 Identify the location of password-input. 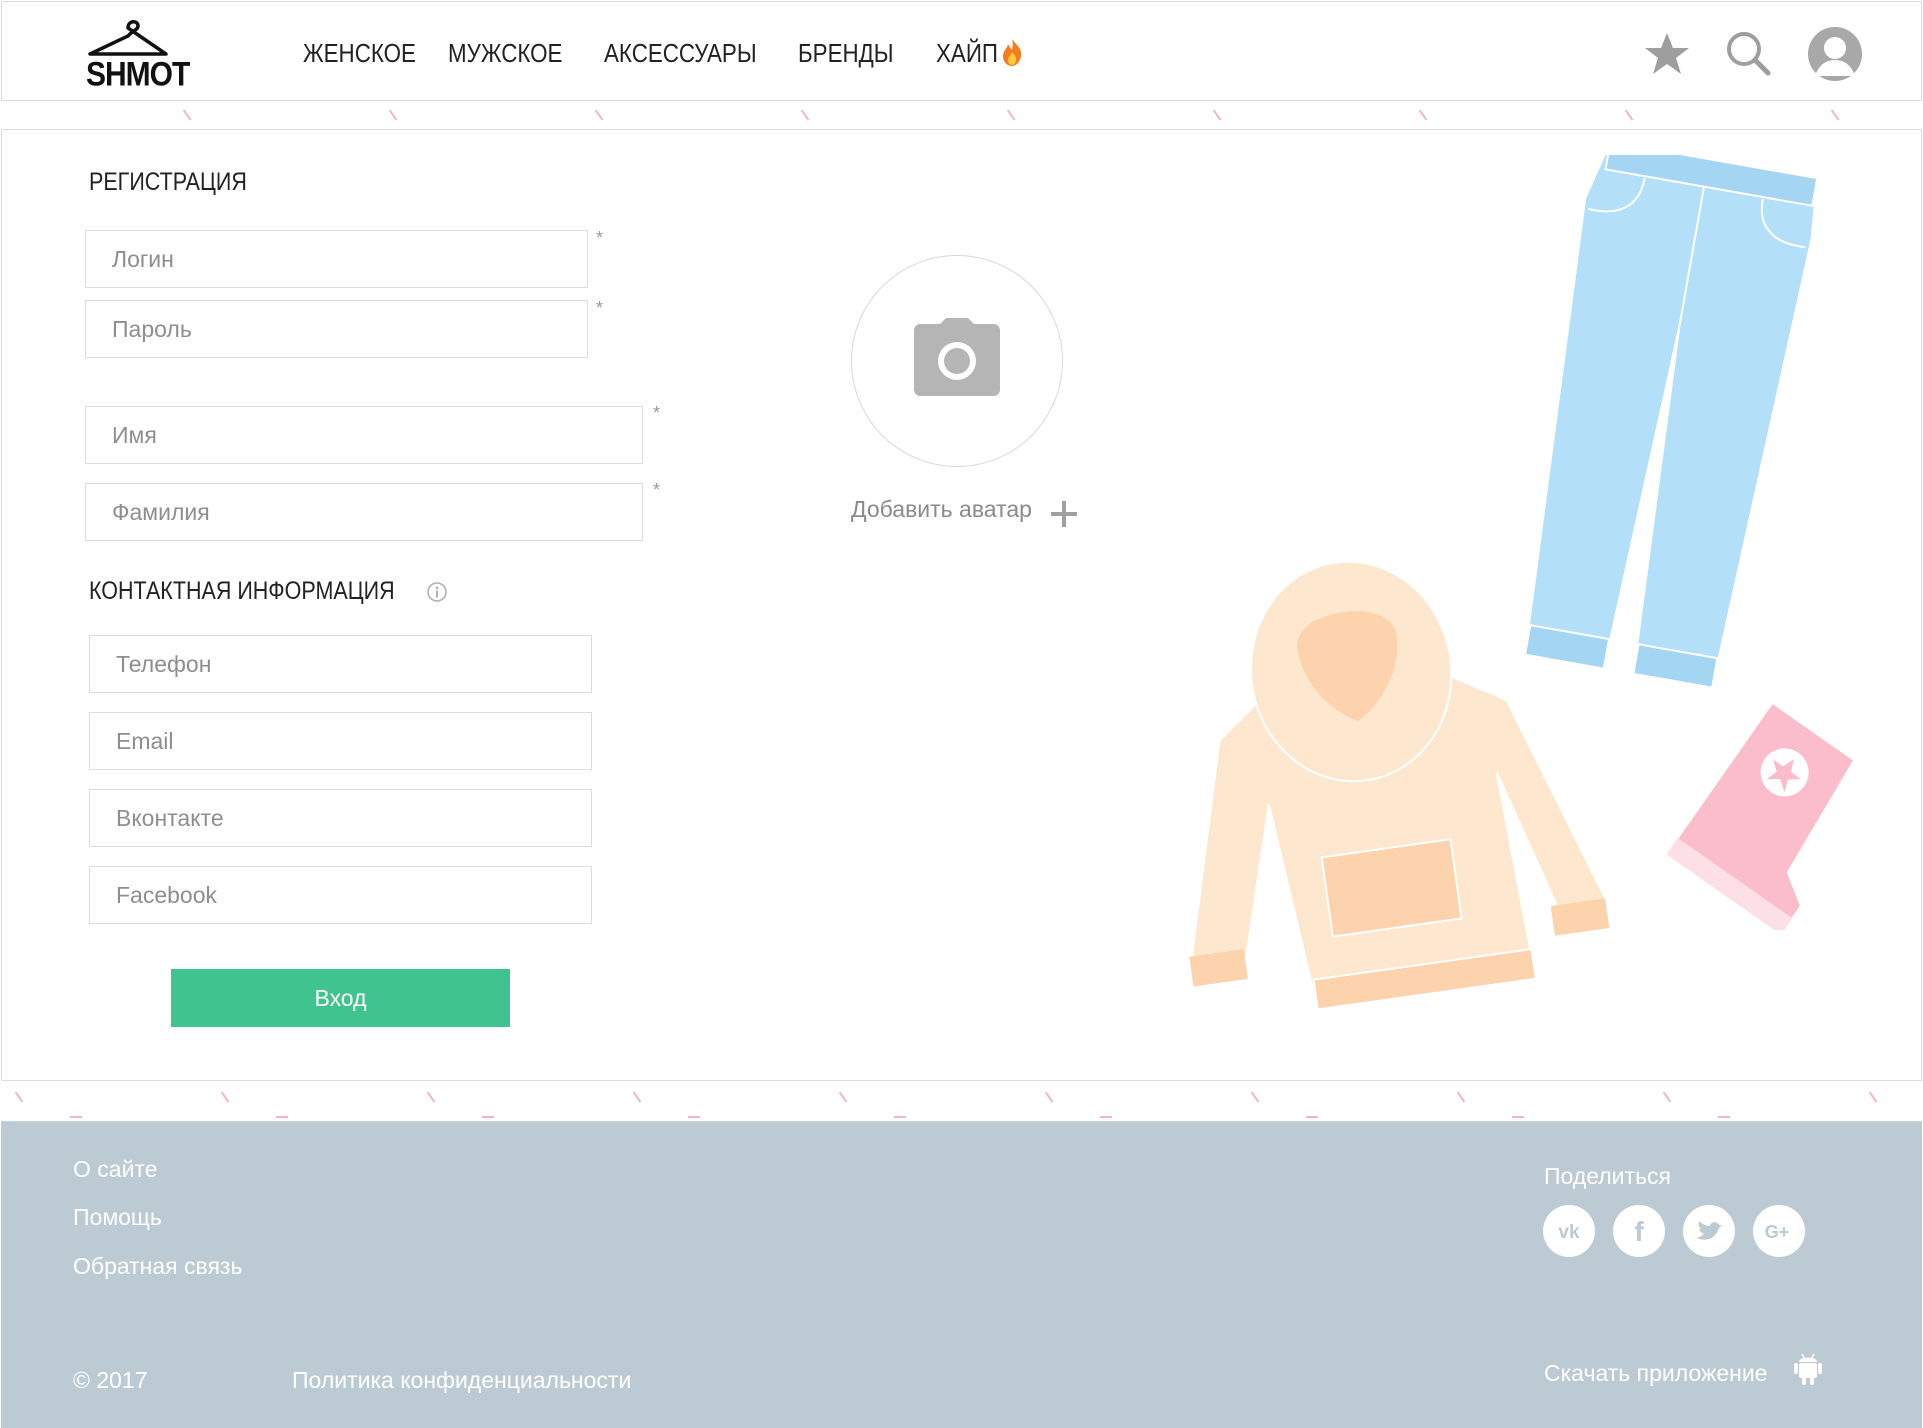
(336, 329).